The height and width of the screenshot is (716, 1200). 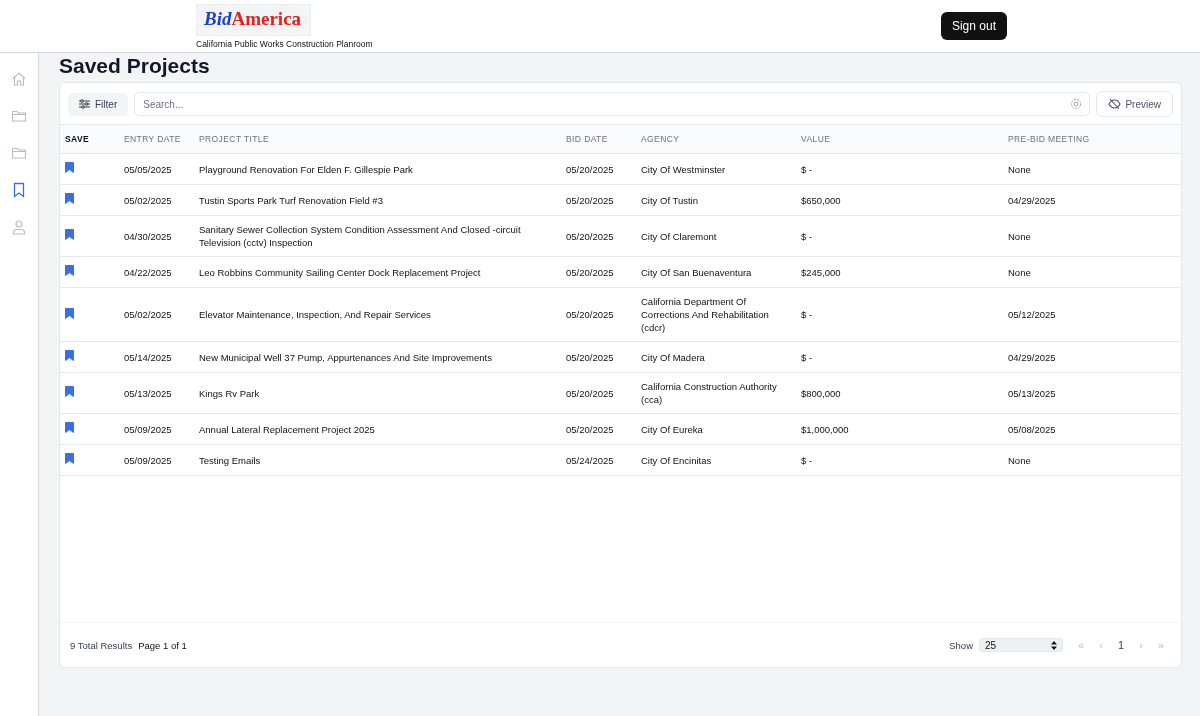 I want to click on table-cell: 05/14/2025, so click(x=148, y=357).